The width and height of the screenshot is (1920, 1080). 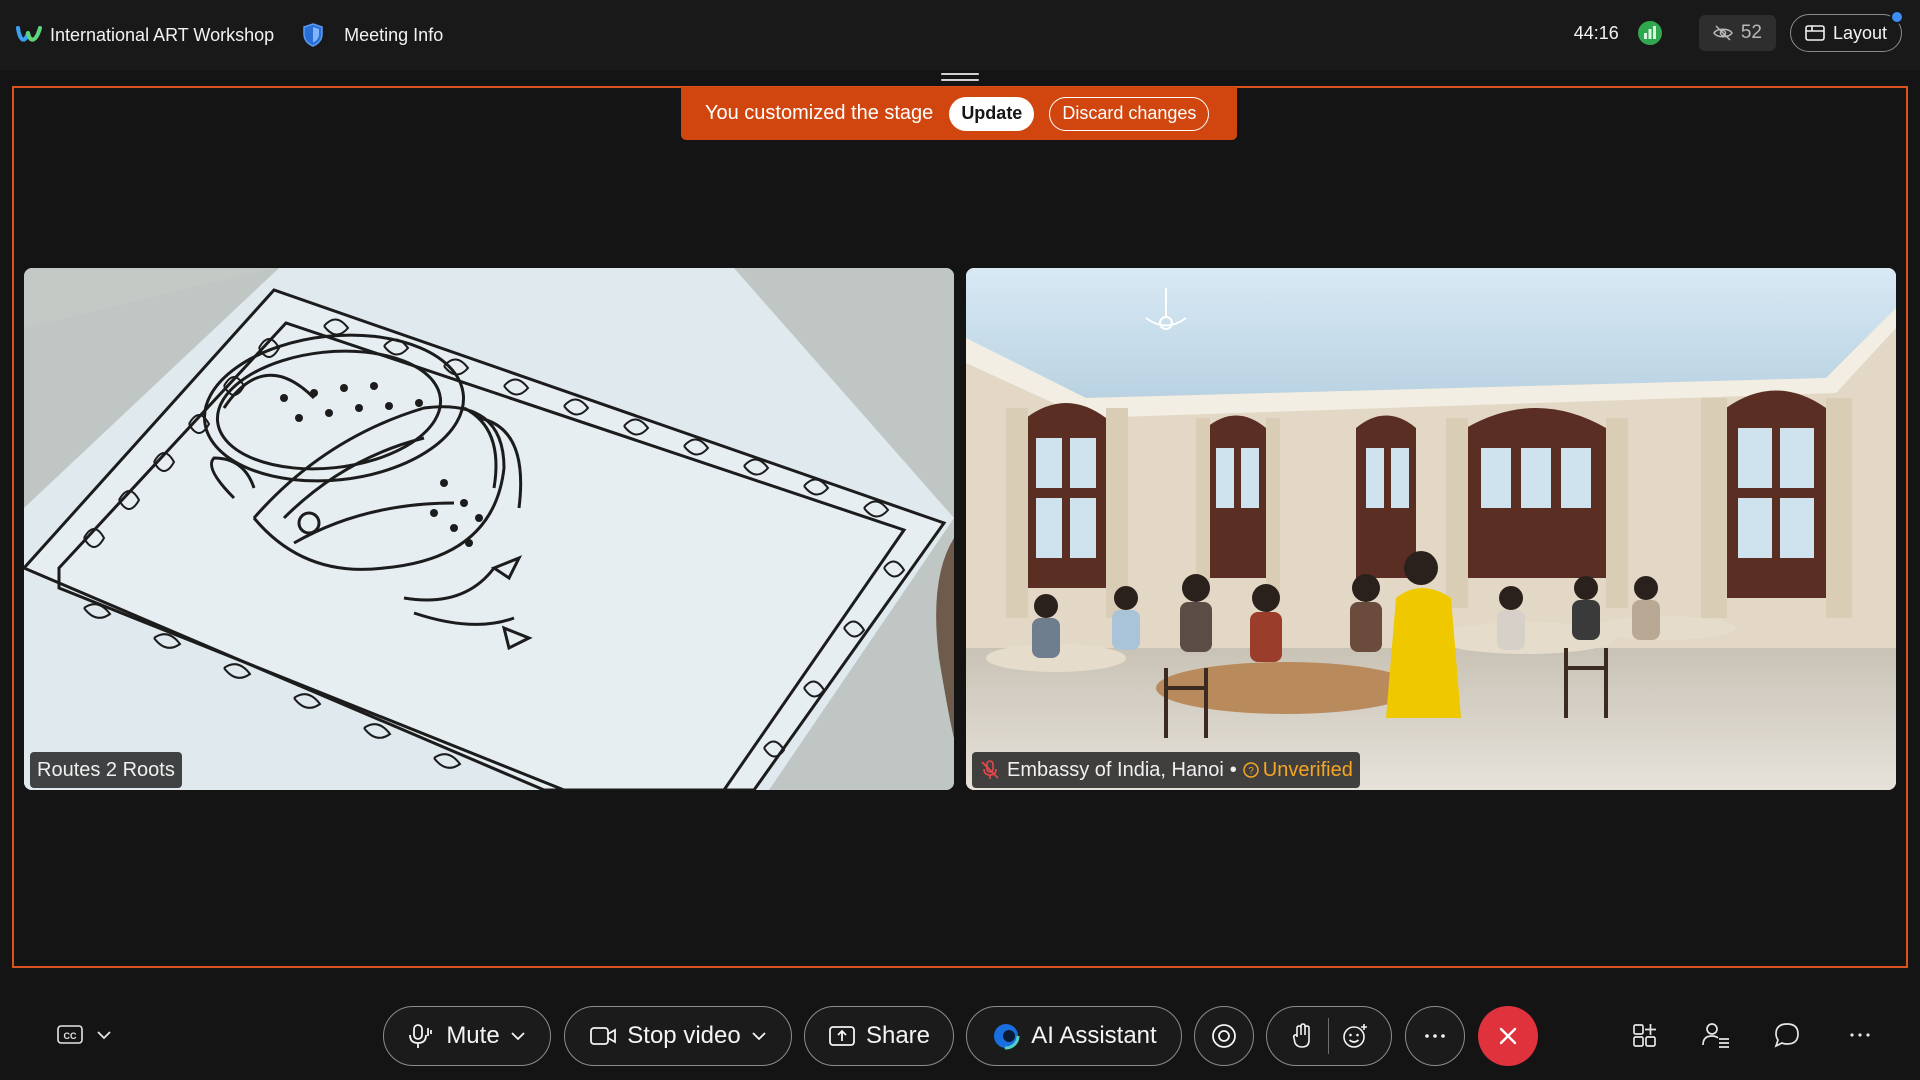 I want to click on video-label: Stop video, so click(x=684, y=1035).